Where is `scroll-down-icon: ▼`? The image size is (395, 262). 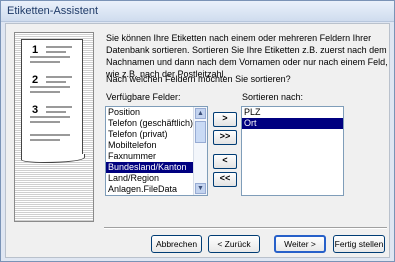
scroll-down-icon: ▼ is located at coordinates (200, 188).